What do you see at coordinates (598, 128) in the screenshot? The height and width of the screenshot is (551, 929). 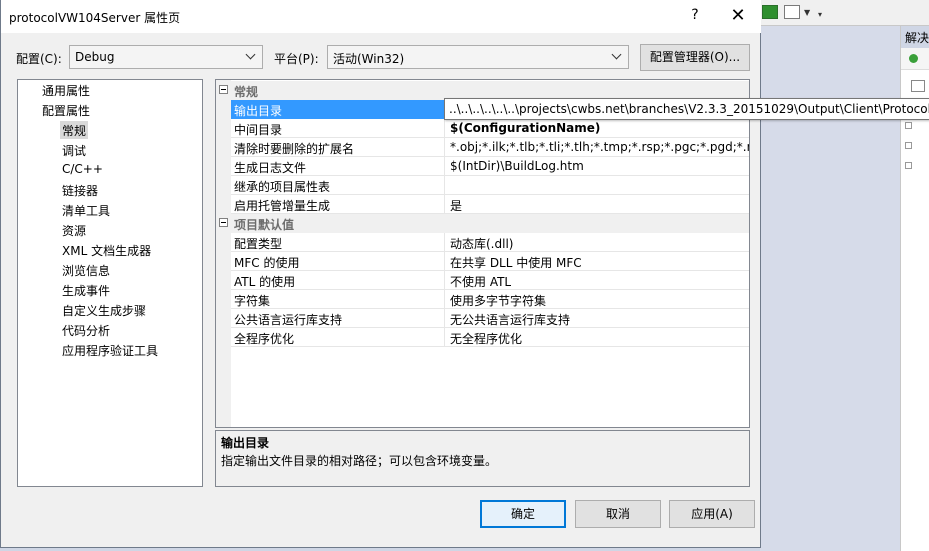 I see `property-value: $(ConfigurationName)` at bounding box center [598, 128].